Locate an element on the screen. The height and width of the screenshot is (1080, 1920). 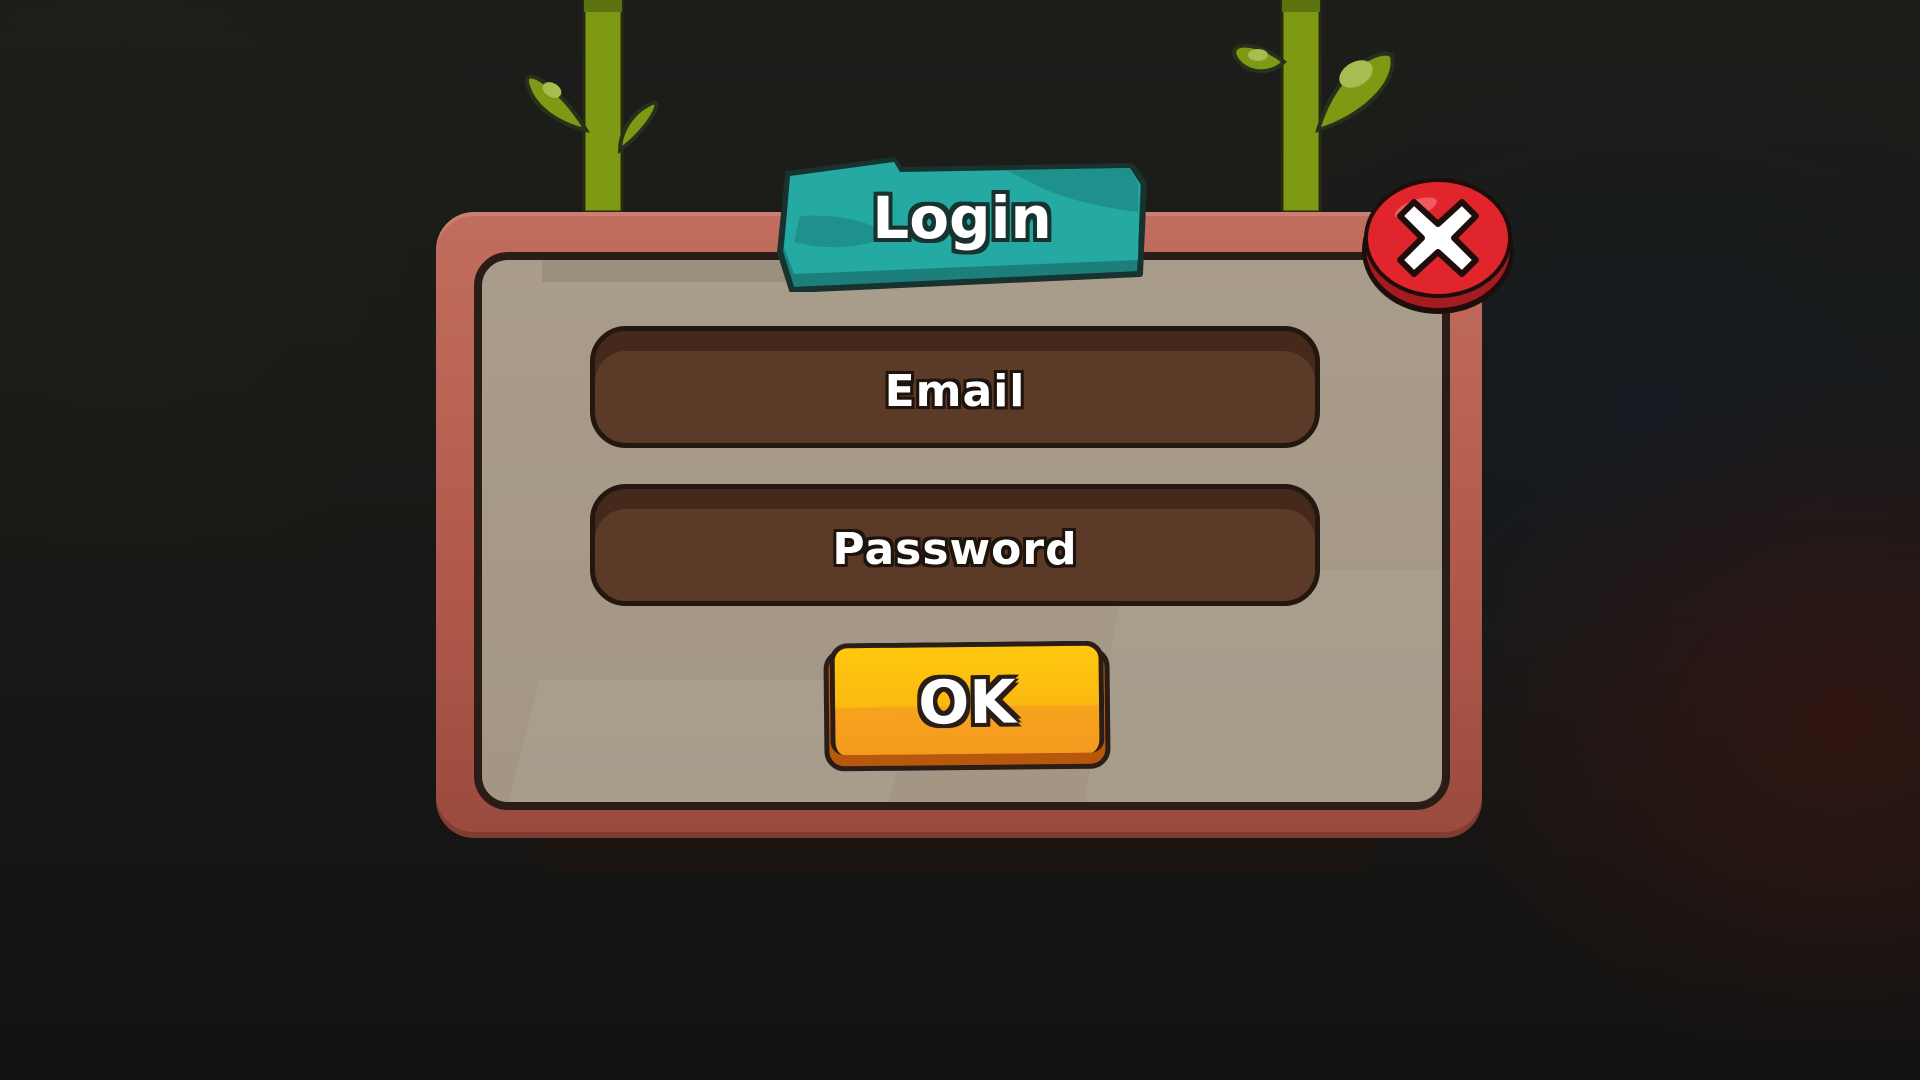
dialog-title-plate: Login is located at coordinates (962, 224).